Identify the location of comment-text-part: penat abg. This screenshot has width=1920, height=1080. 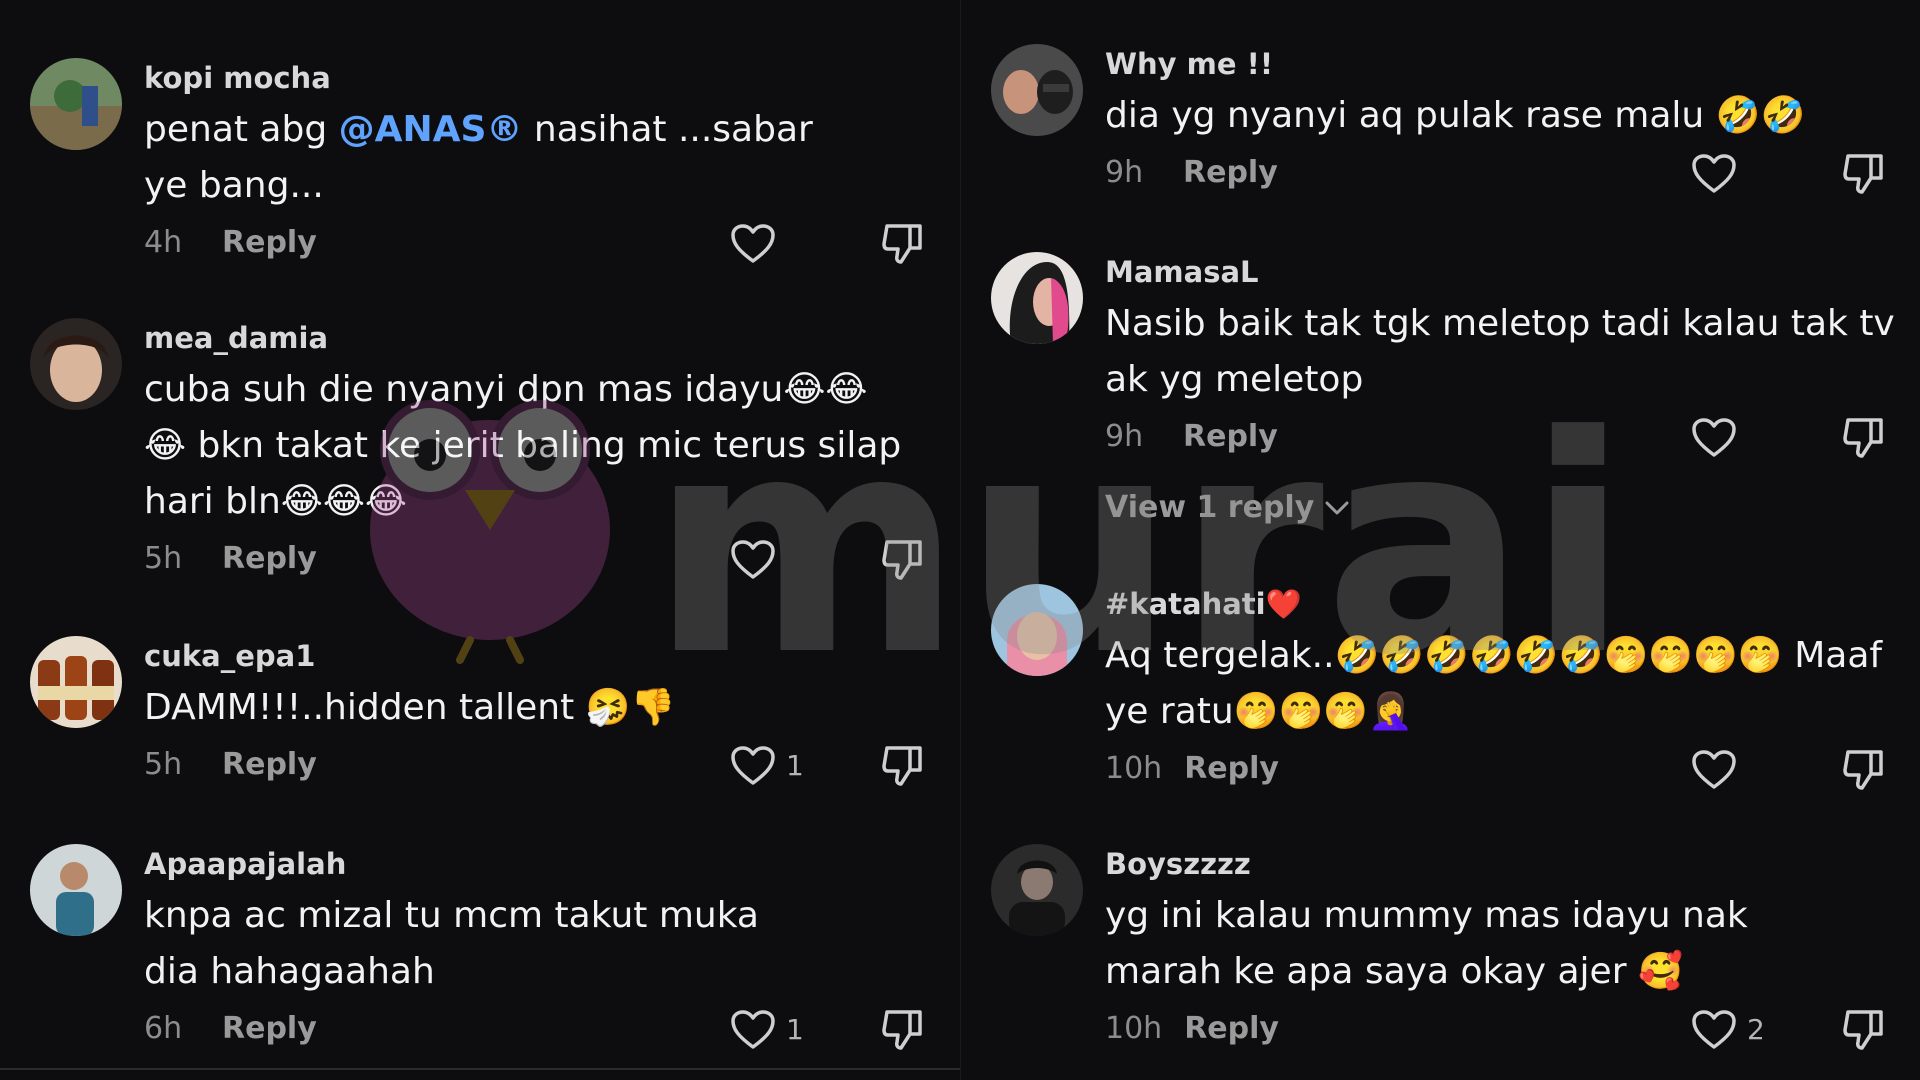
(241, 129).